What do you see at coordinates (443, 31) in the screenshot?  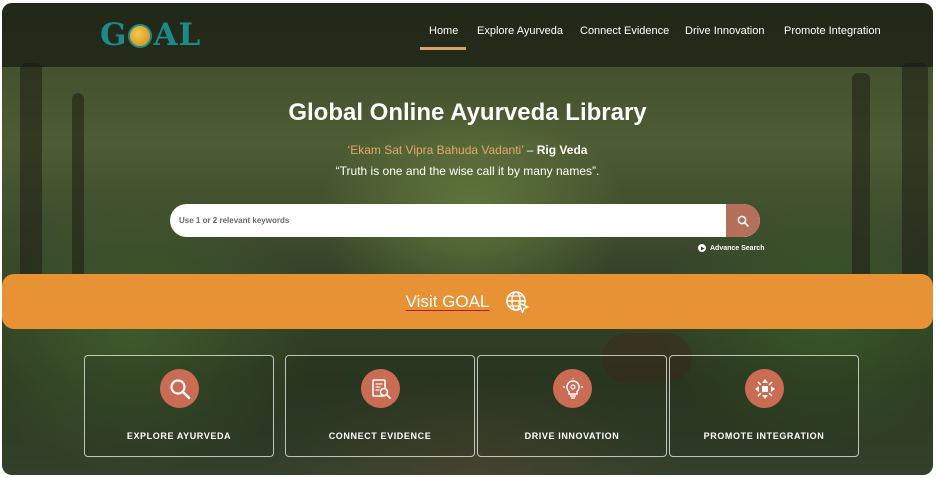 I see `nav-home: Home` at bounding box center [443, 31].